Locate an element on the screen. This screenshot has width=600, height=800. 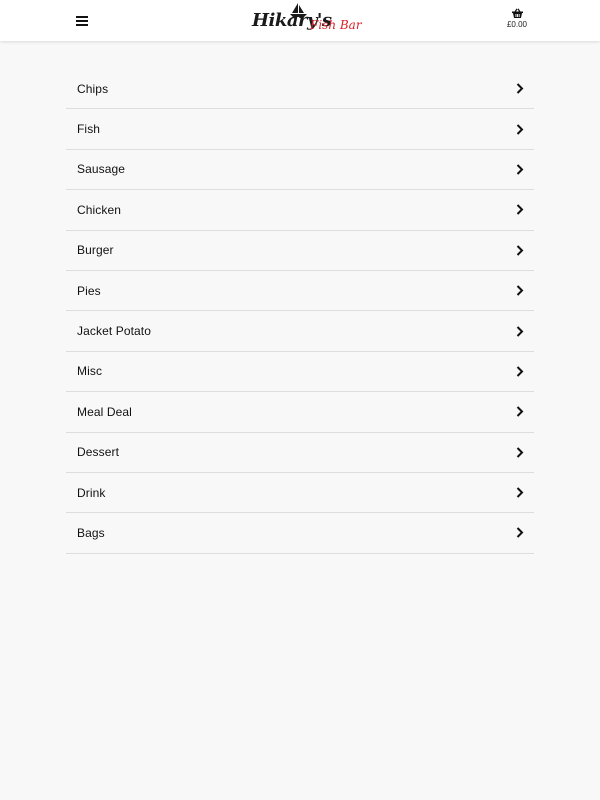
category-item-dessert: Dessert is located at coordinates (300, 453).